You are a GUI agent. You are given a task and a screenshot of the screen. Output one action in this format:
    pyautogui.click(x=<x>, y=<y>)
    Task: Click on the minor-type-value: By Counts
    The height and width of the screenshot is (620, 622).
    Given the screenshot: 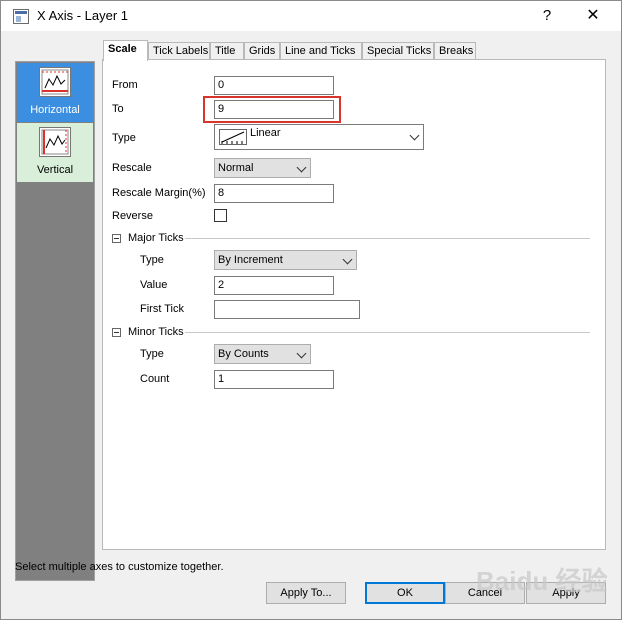 What is the action you would take?
    pyautogui.click(x=243, y=354)
    